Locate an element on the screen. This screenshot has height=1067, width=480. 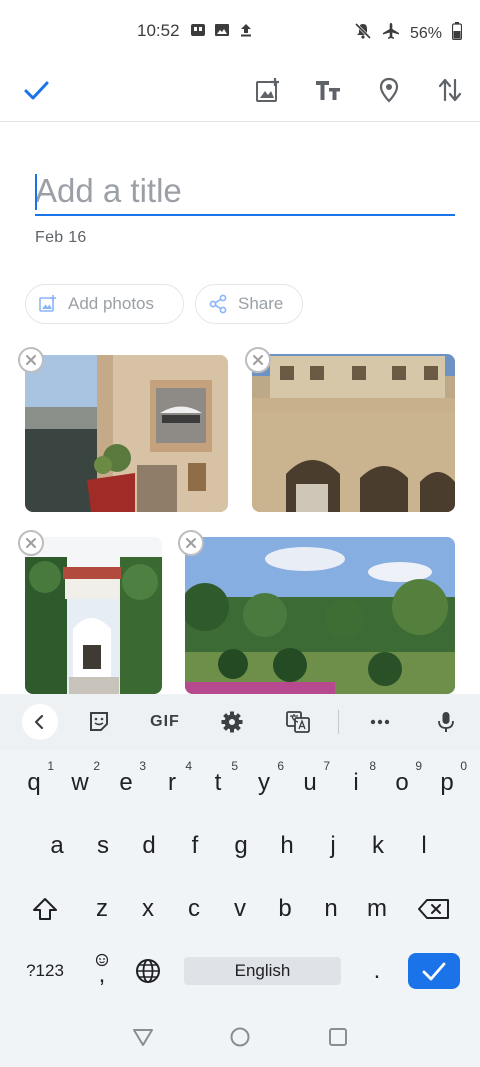
key-j: j is located at coordinates (333, 846).